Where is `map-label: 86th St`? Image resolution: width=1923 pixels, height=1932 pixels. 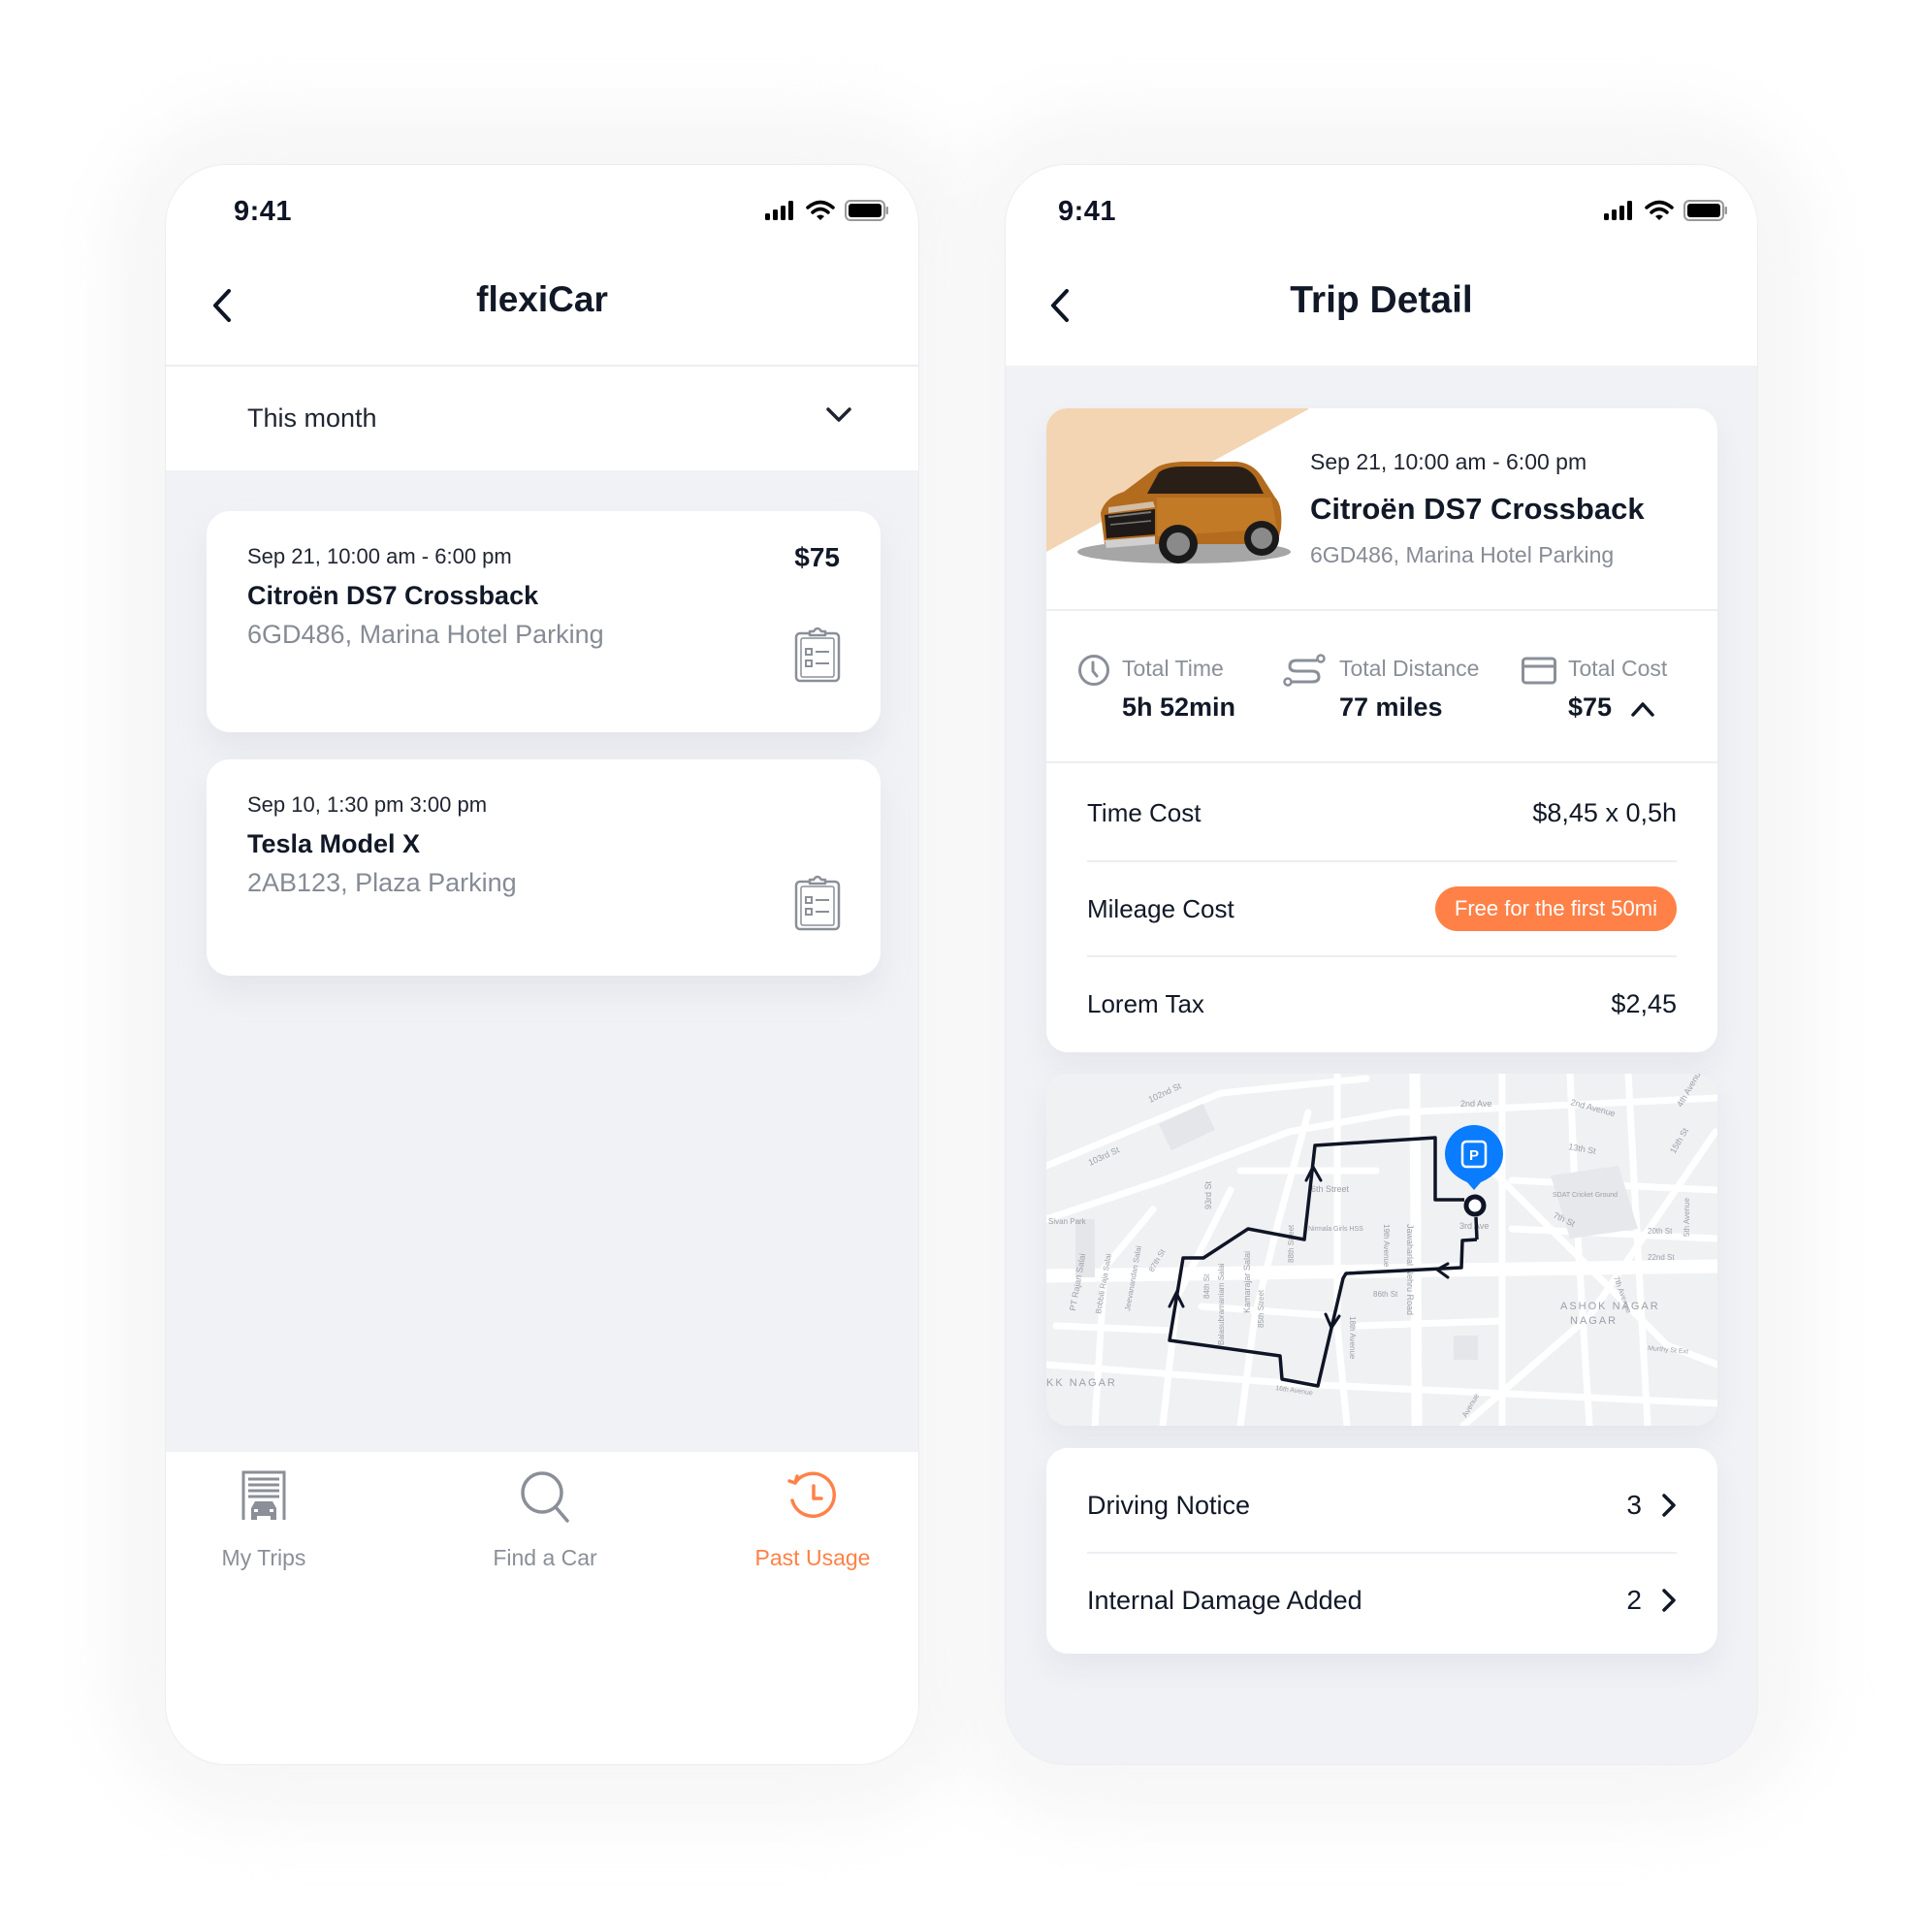
map-label: 86th St is located at coordinates (1385, 1294).